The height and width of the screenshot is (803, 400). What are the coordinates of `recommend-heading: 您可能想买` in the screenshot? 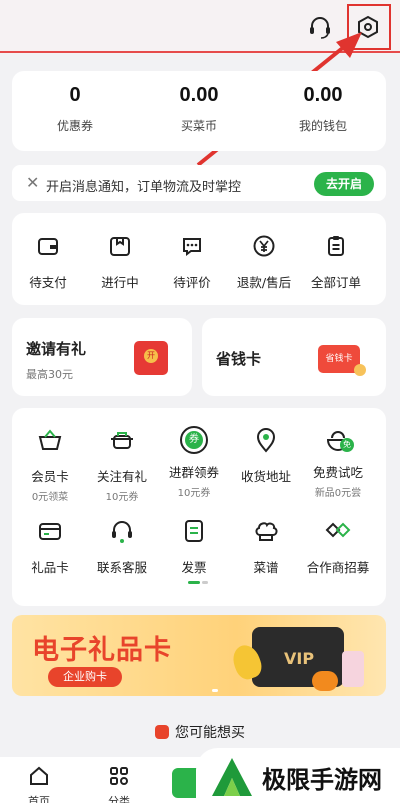 It's located at (200, 732).